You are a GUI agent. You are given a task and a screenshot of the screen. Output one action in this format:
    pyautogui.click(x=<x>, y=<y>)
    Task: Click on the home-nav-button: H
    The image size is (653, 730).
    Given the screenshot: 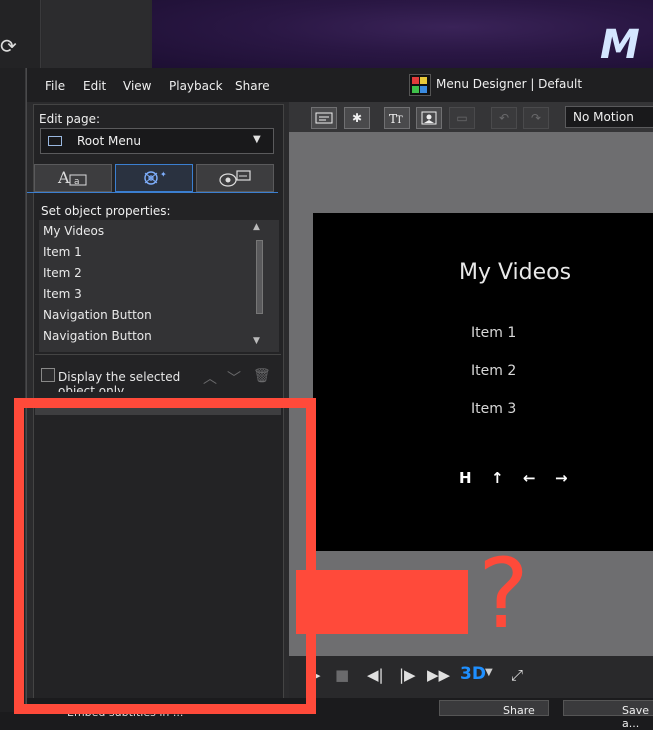 What is the action you would take?
    pyautogui.click(x=465, y=478)
    